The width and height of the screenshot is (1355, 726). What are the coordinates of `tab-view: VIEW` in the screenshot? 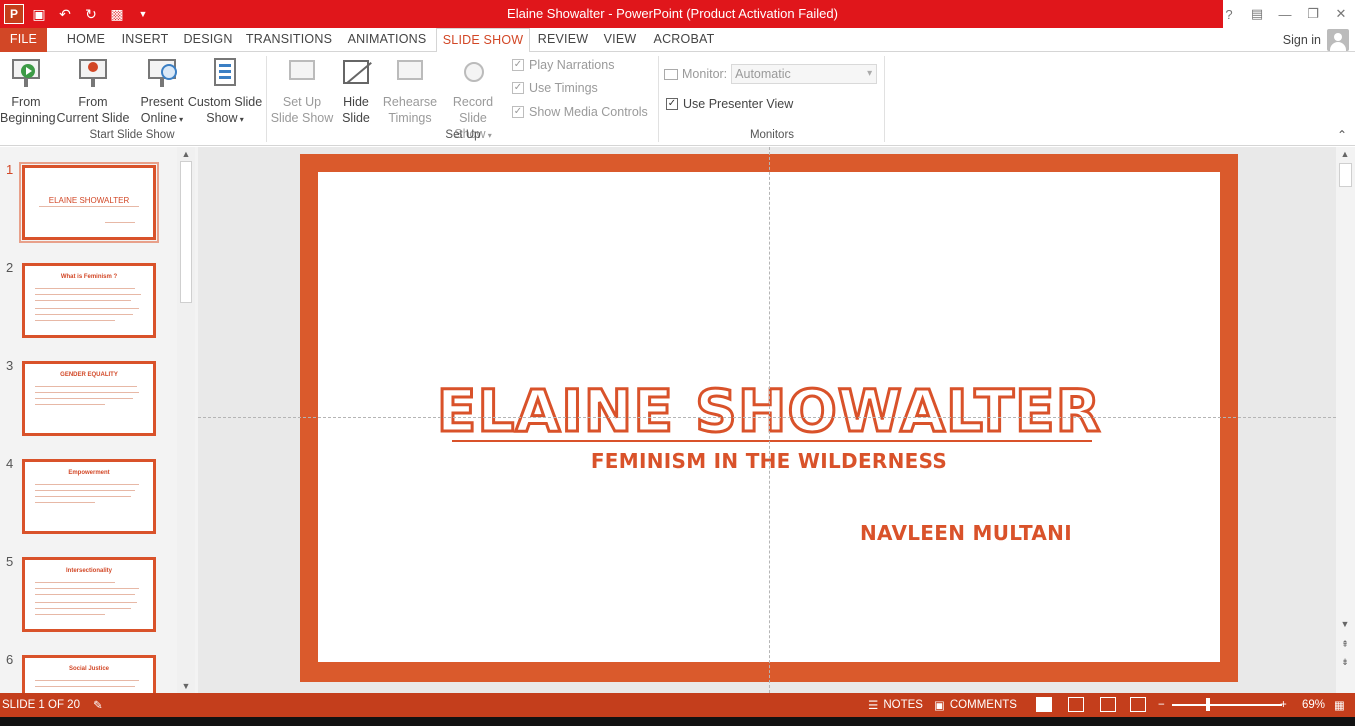 It's located at (620, 40).